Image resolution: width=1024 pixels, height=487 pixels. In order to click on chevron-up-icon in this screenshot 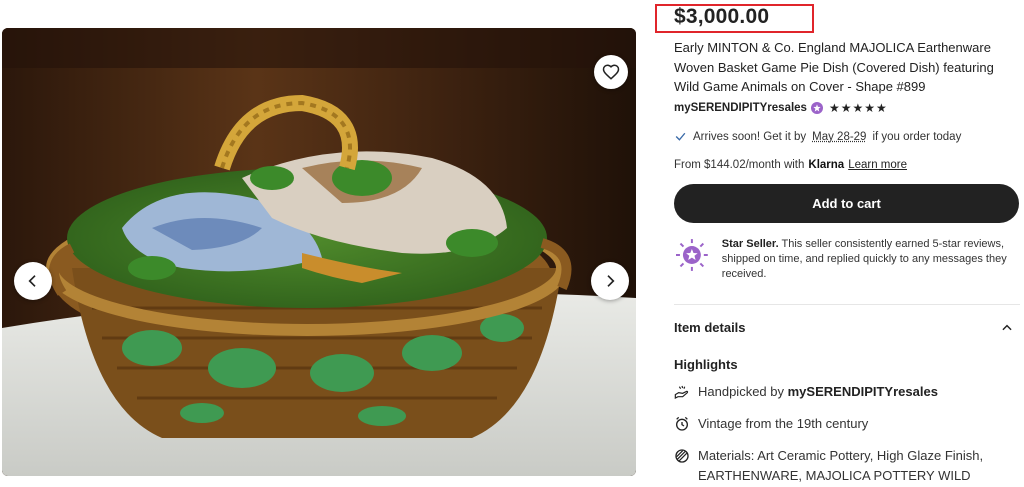, I will do `click(1007, 327)`.